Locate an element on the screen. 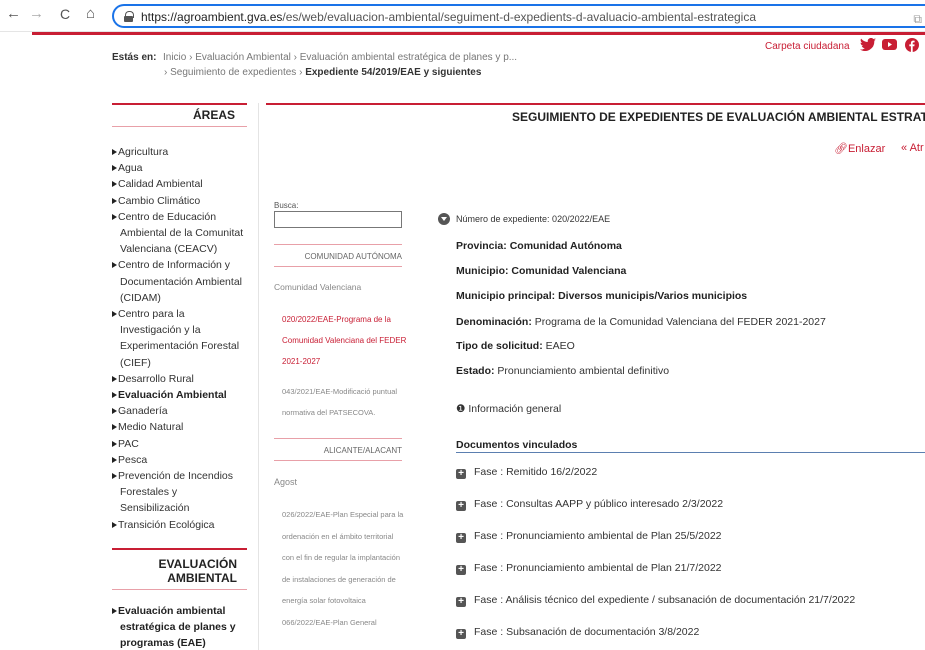 Image resolution: width=925 pixels, height=650 pixels. sidebar-item: Medio Natural is located at coordinates (147, 427).